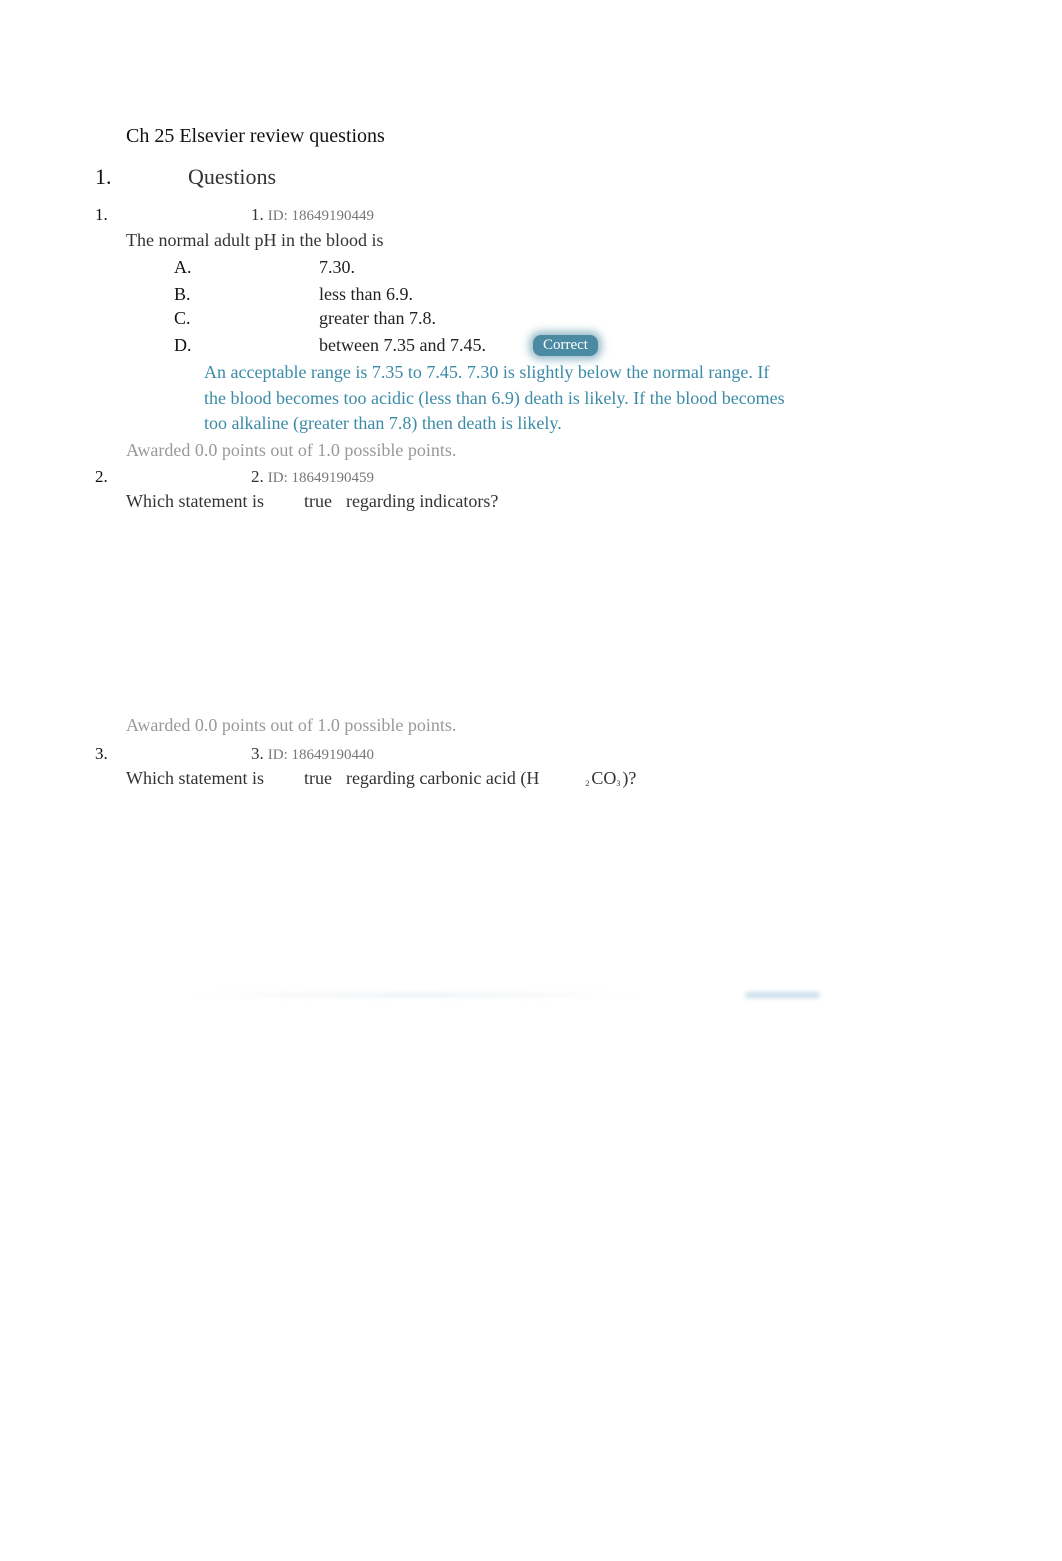 This screenshot has height=1561, width=1062. I want to click on question-id: ID: 18649190440, so click(320, 755).